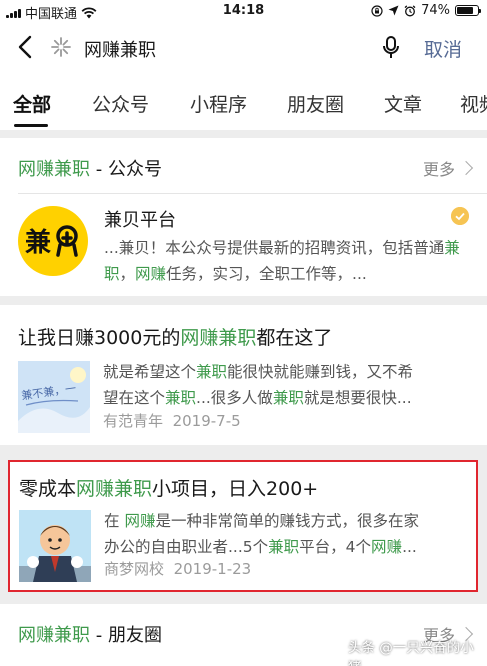 This screenshot has width=487, height=666. Describe the element at coordinates (473, 103) in the screenshot. I see `tab-videos: 视频` at that location.